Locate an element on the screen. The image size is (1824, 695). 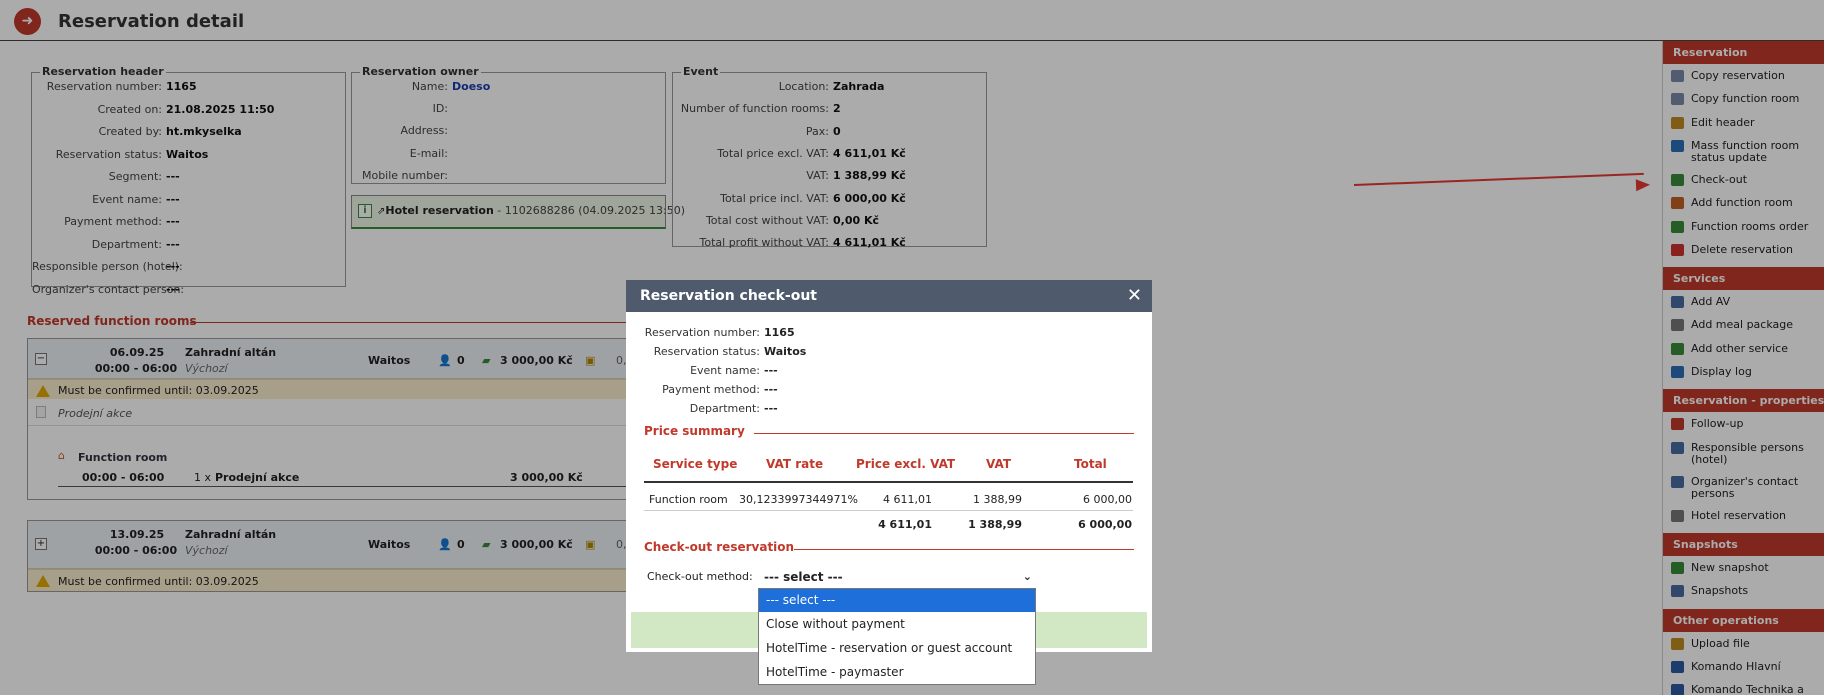
table-header-divider is located at coordinates (888, 482).